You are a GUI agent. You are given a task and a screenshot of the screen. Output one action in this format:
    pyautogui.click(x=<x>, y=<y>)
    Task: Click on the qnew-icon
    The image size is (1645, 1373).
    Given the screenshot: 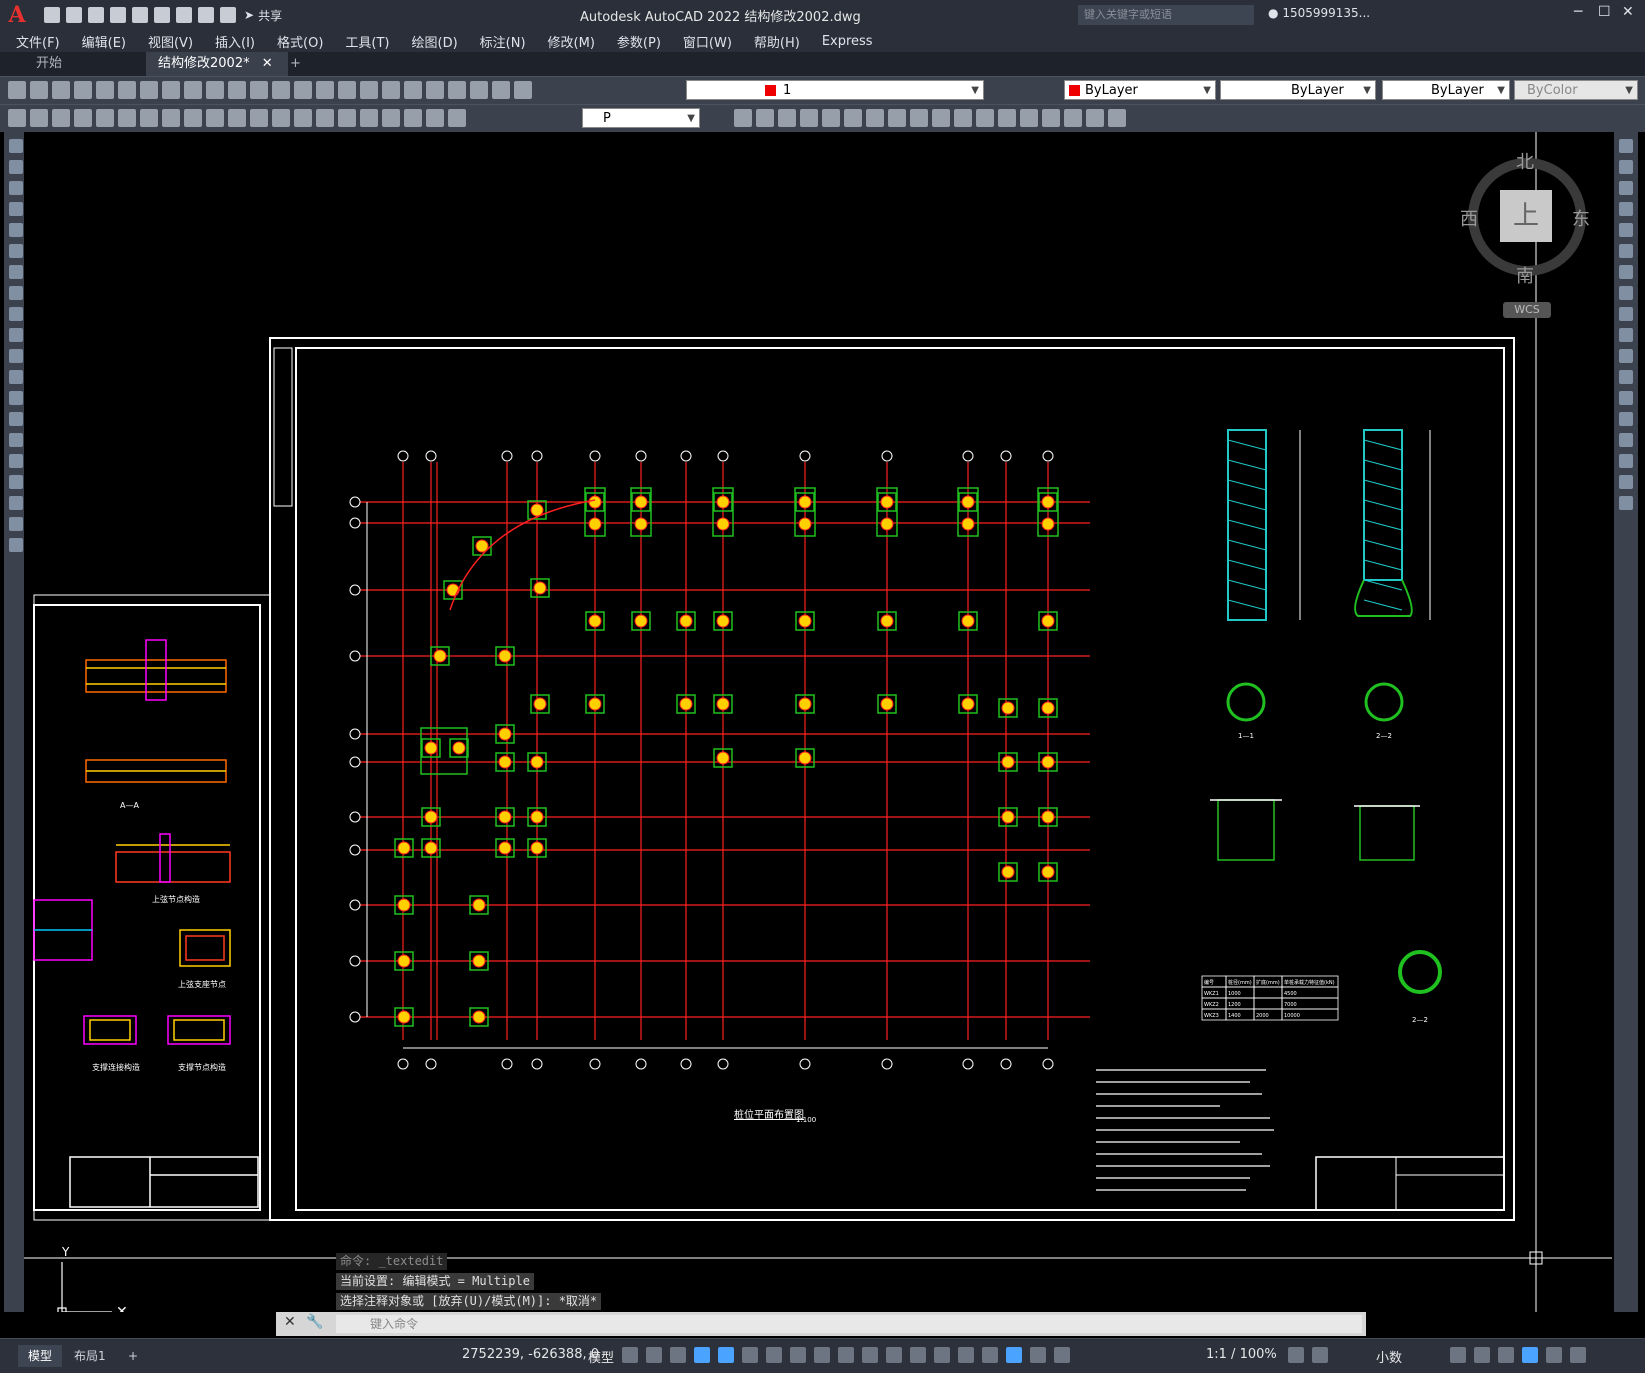 What is the action you would take?
    pyautogui.click(x=17, y=90)
    